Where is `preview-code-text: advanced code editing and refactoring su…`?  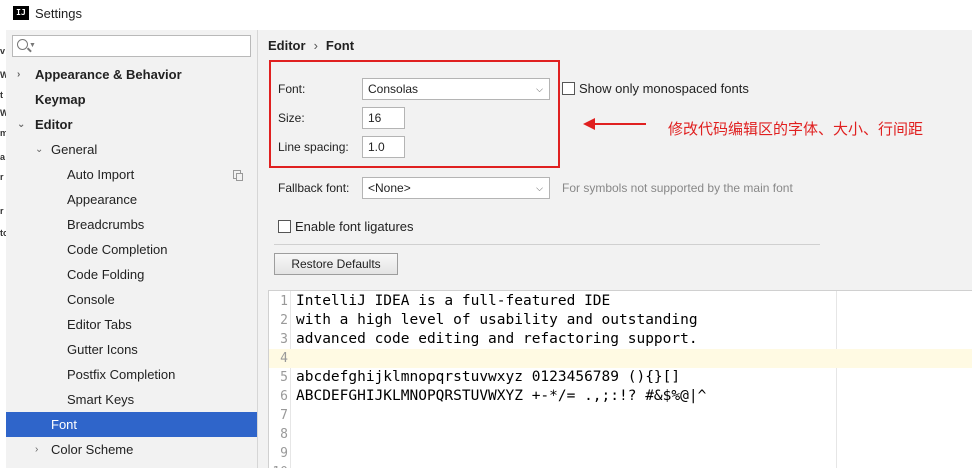 preview-code-text: advanced code editing and refactoring su… is located at coordinates (497, 339).